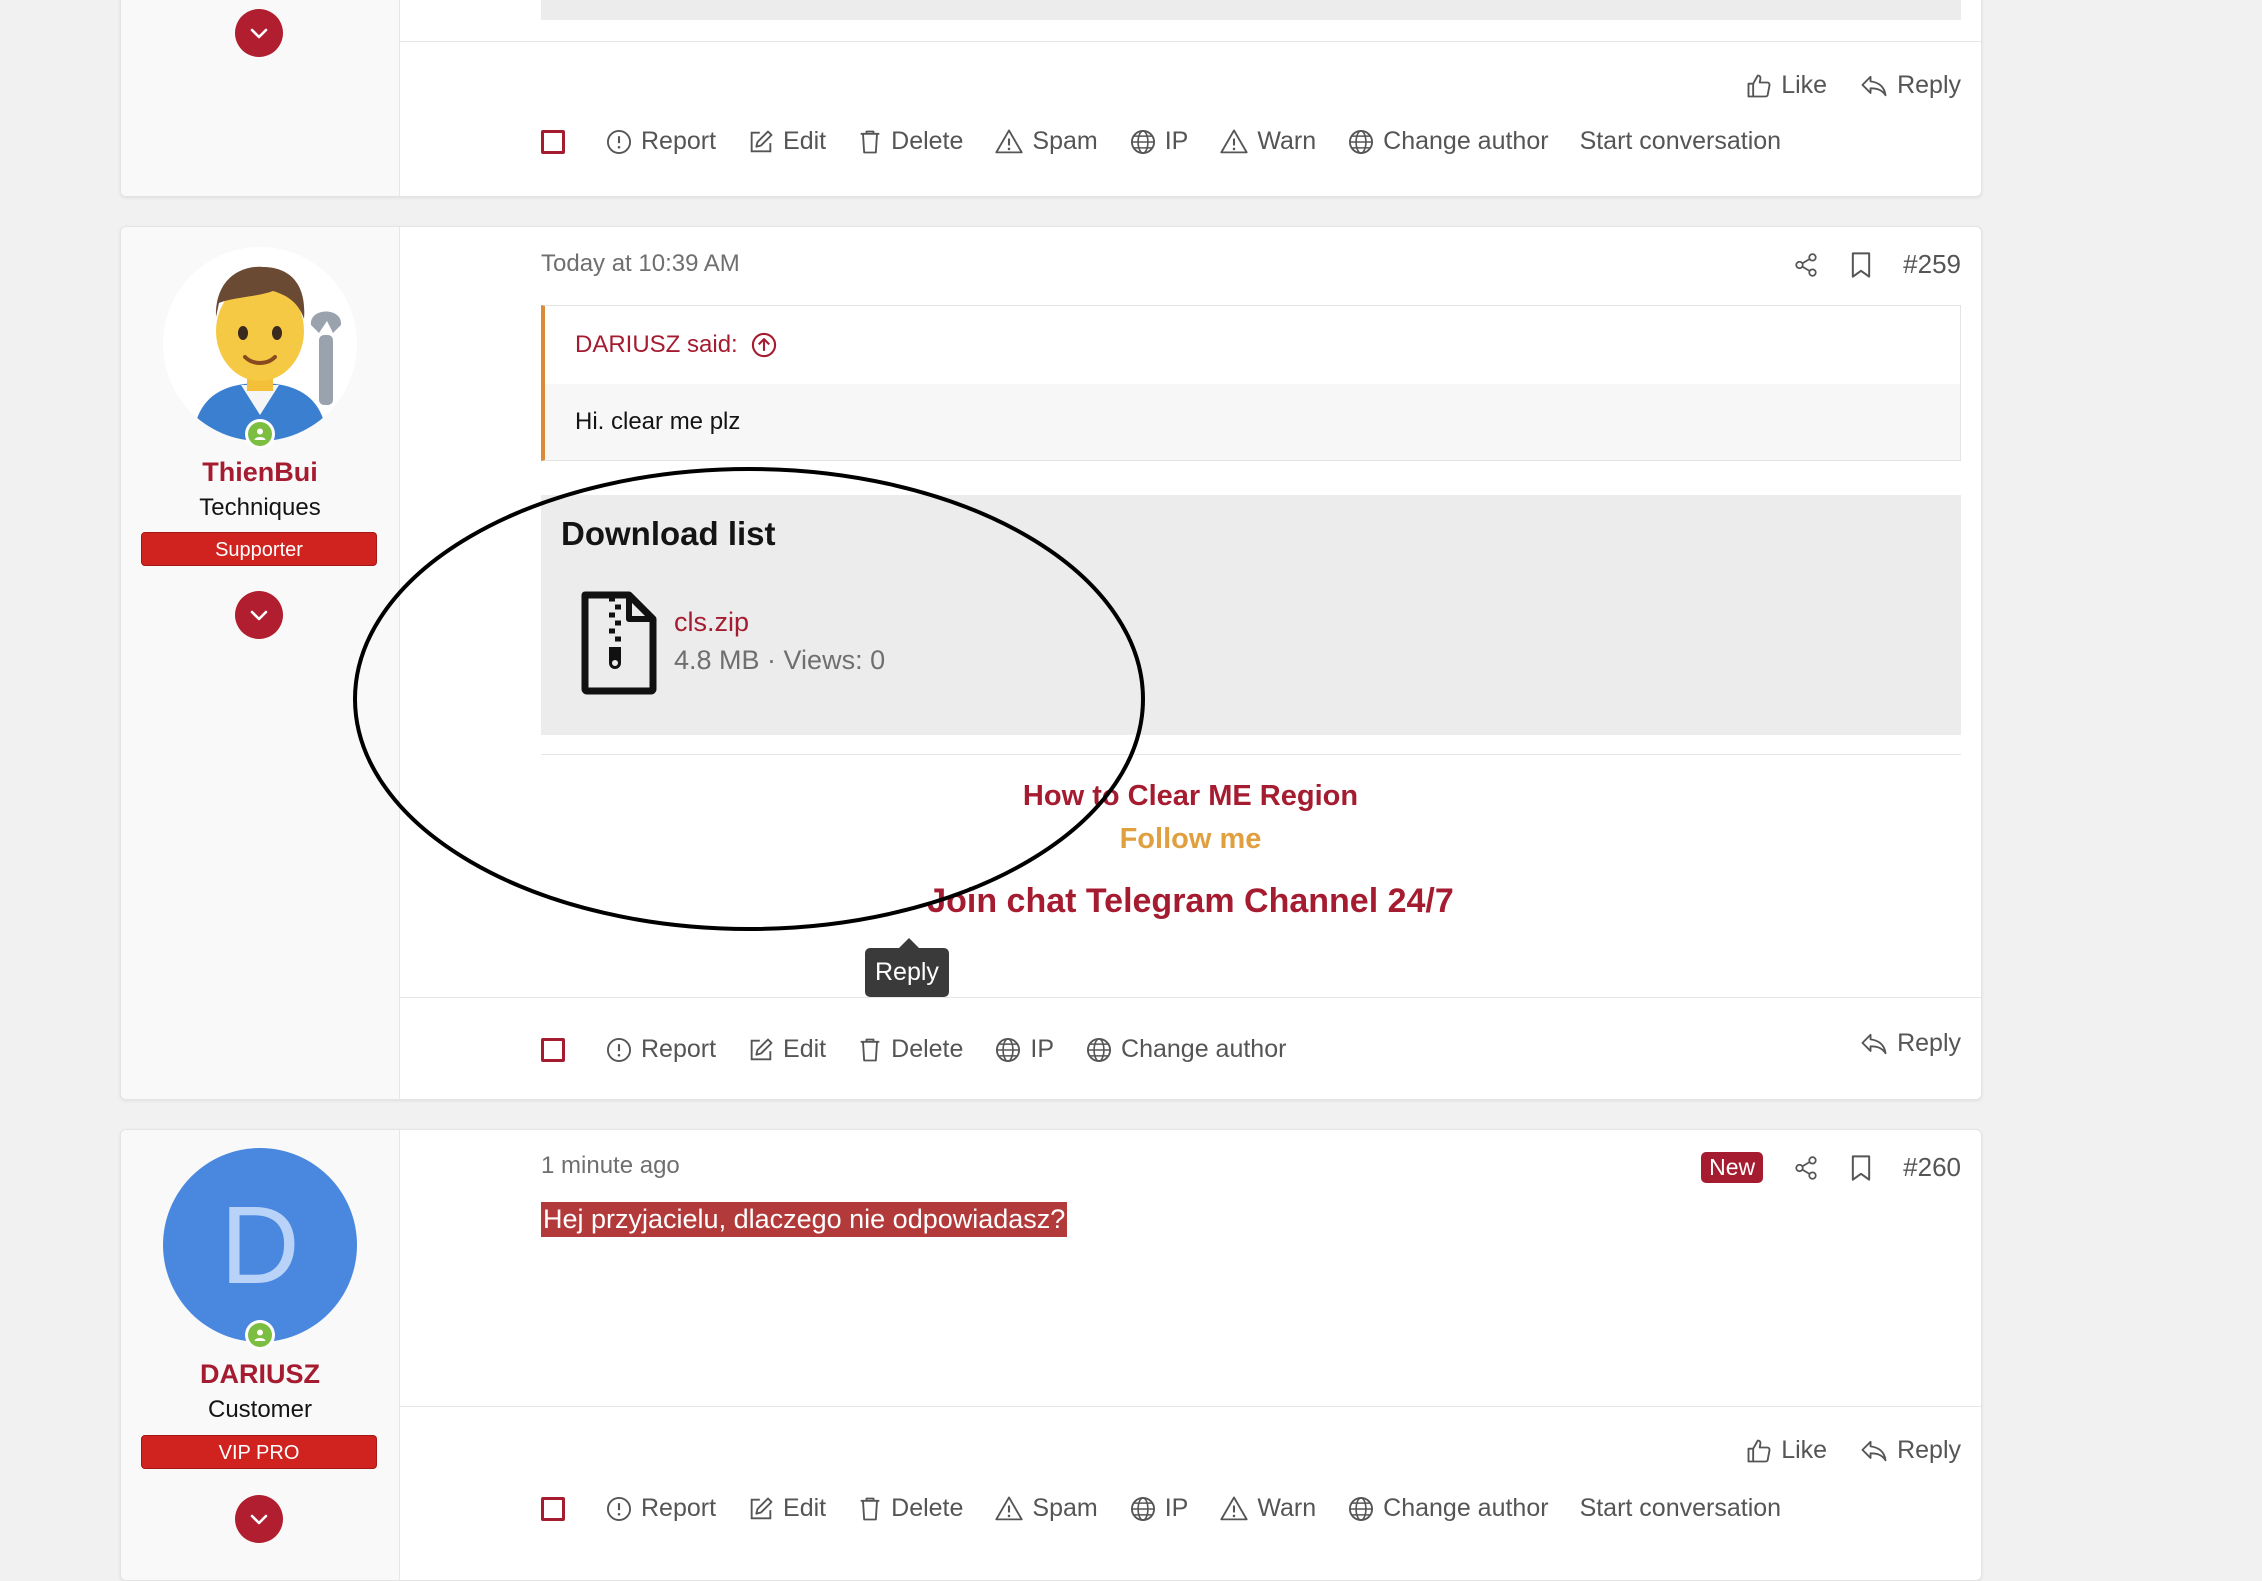 The image size is (2262, 1581). I want to click on file-meta: 4.8 MB · Views: 0, so click(780, 660).